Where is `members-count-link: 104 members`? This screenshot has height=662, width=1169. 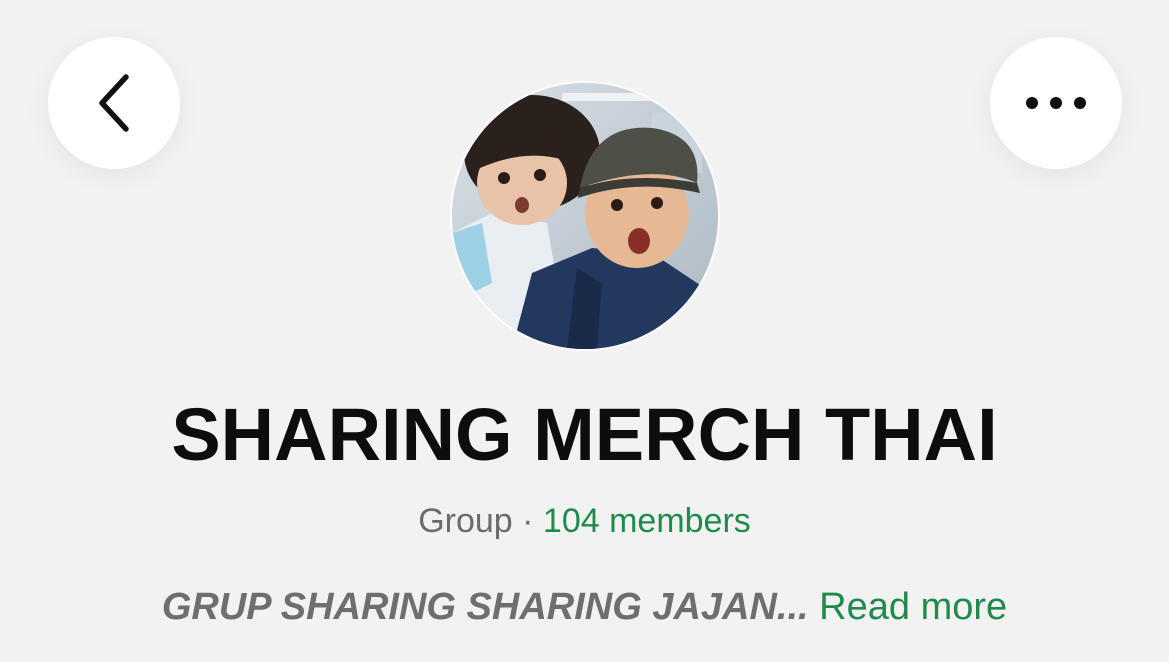 members-count-link: 104 members is located at coordinates (647, 521).